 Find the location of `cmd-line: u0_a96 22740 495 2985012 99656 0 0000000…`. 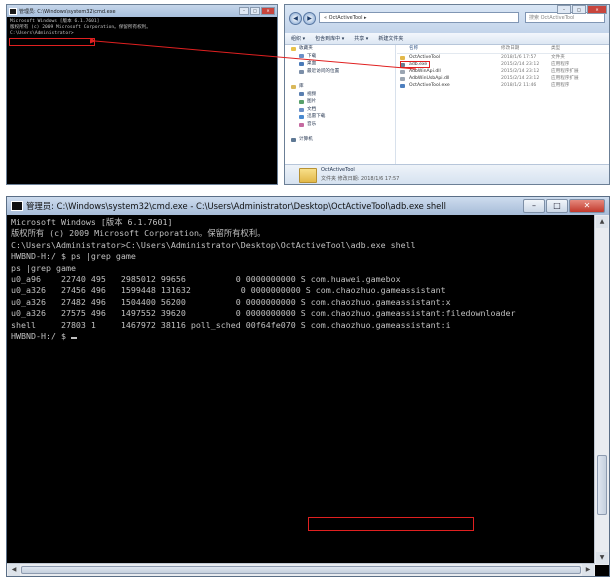

cmd-line: u0_a96 22740 495 2985012 99656 0 0000000… is located at coordinates (206, 279).